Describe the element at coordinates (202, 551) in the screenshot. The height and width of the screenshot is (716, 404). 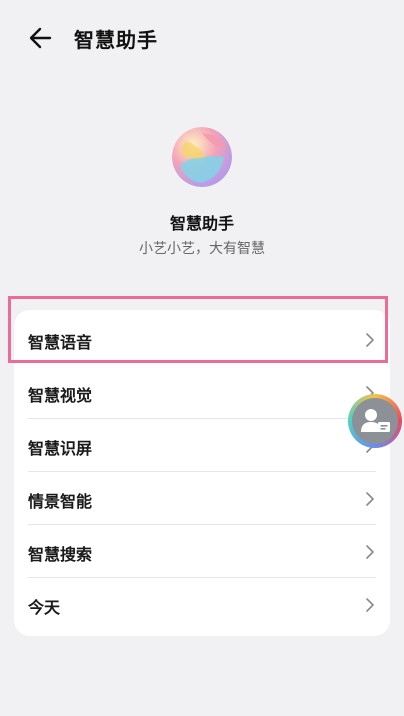
I see `menu-item-smart-search: 智慧搜索` at that location.